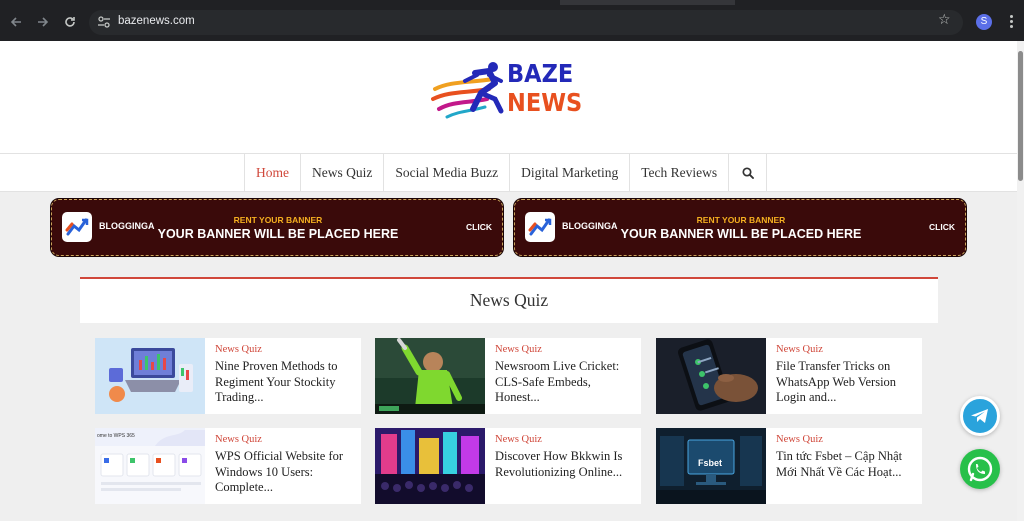 The height and width of the screenshot is (521, 1024). I want to click on reload-icon, so click(70, 22).